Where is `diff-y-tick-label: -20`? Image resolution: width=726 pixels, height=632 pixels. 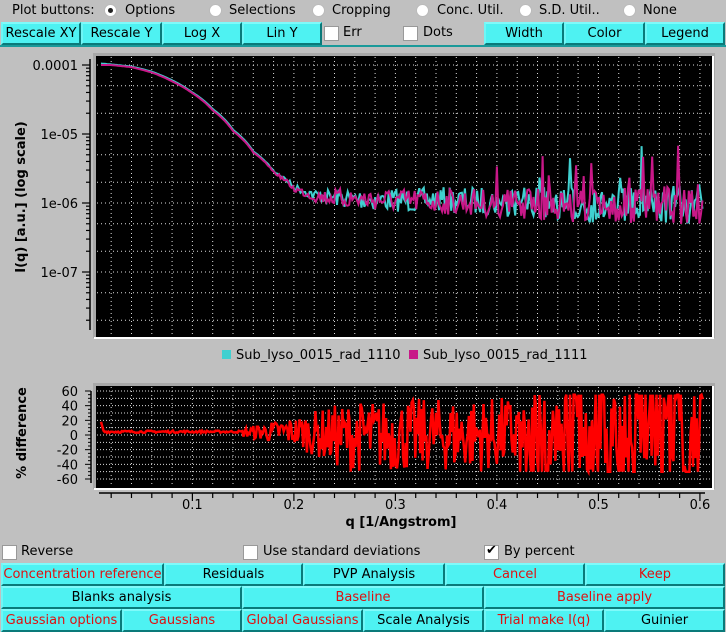 diff-y-tick-label: -20 is located at coordinates (67, 451).